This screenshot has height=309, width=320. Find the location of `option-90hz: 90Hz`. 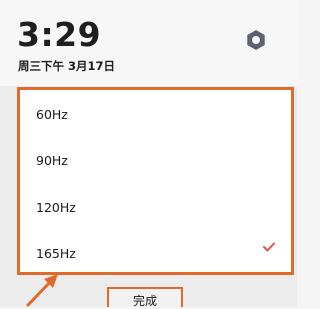

option-90hz: 90Hz is located at coordinates (52, 161).